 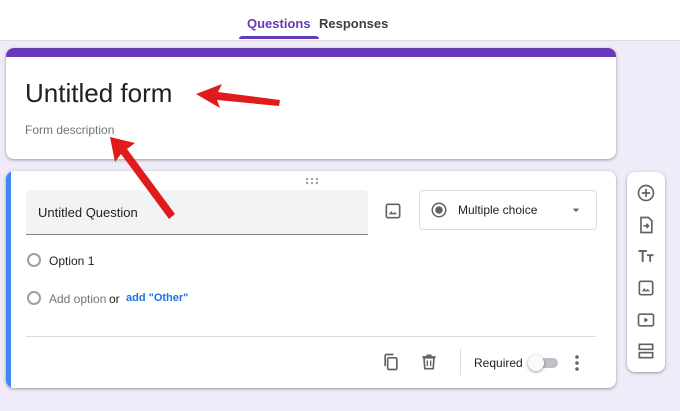 What do you see at coordinates (88, 212) in the screenshot?
I see `question-title-text: Untitled Question` at bounding box center [88, 212].